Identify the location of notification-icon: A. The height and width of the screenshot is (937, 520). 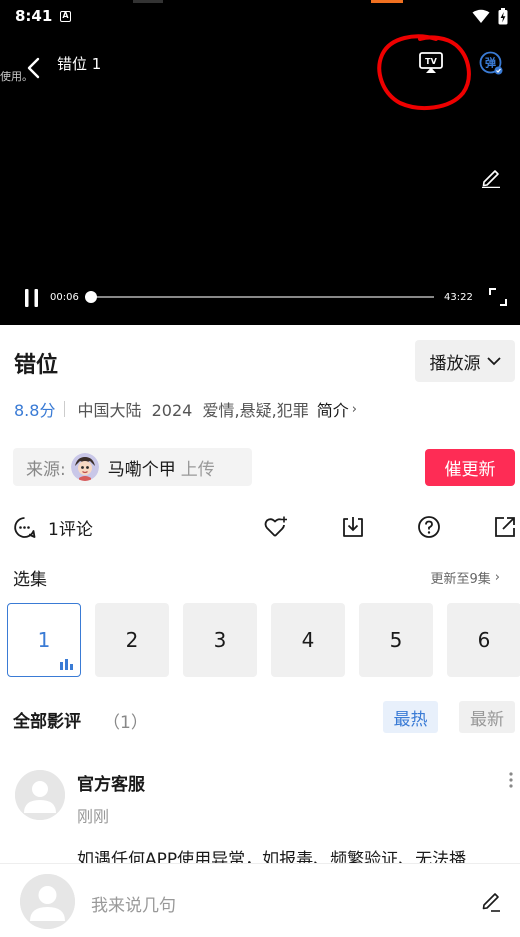
(65, 16).